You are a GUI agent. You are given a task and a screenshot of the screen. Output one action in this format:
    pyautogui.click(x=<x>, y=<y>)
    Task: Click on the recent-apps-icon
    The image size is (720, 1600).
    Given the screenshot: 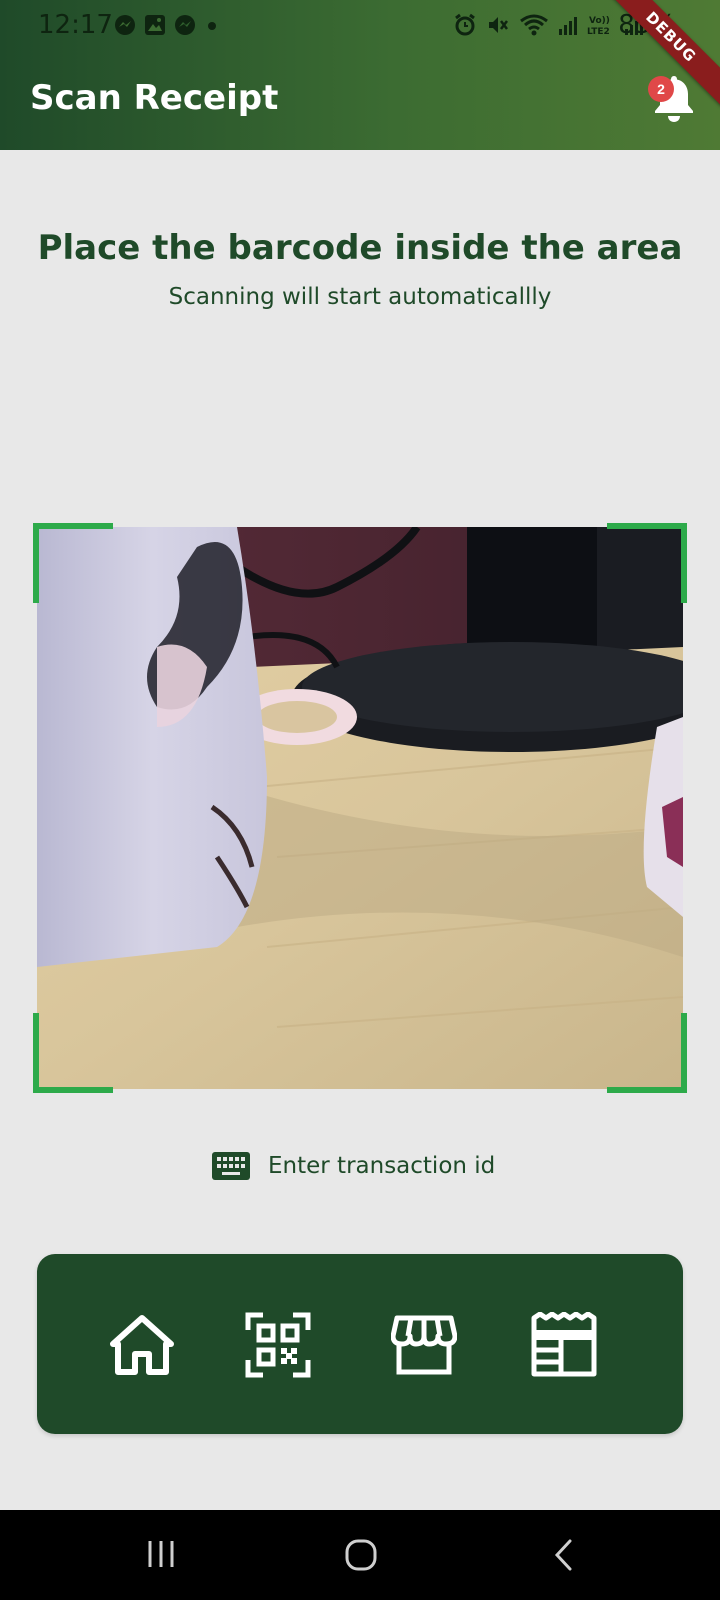 What is the action you would take?
    pyautogui.click(x=161, y=1554)
    